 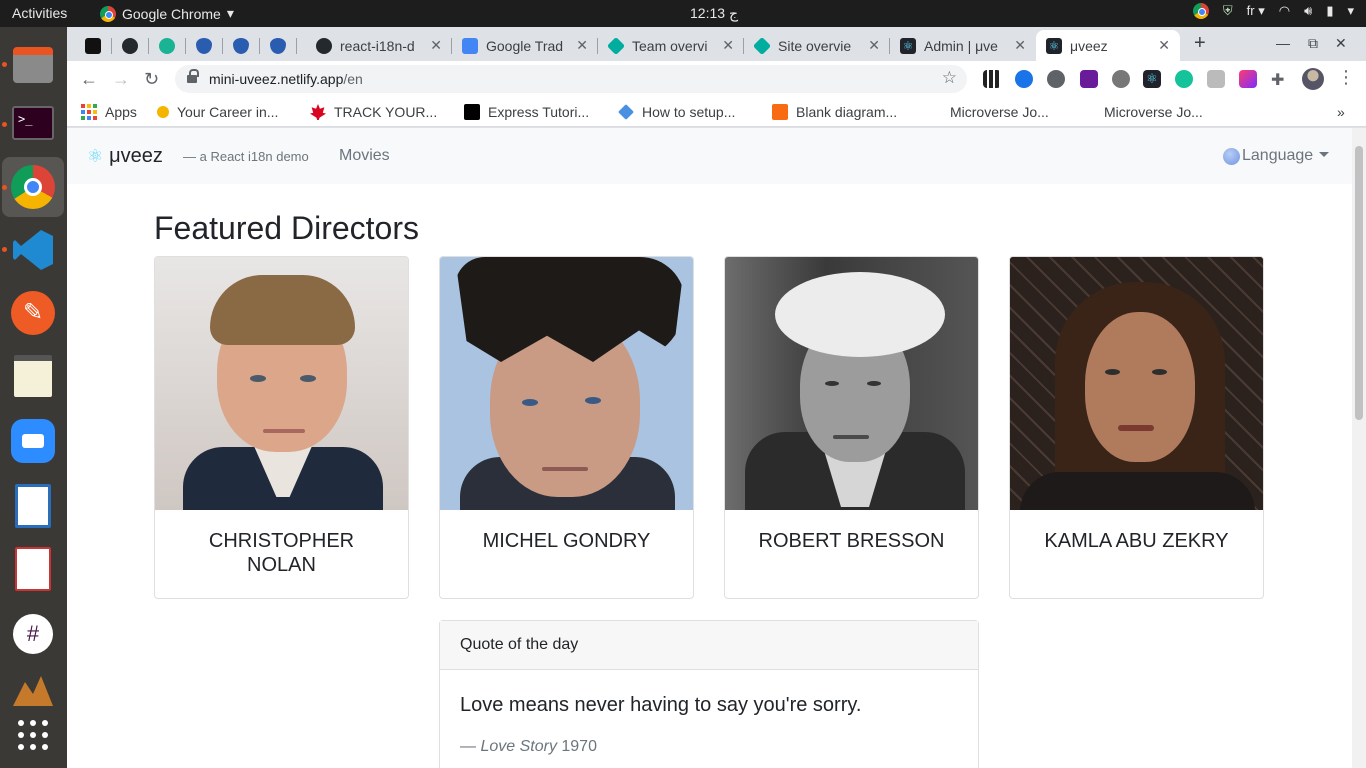 I want to click on brand-link: ⚛ μveez, so click(x=125, y=156).